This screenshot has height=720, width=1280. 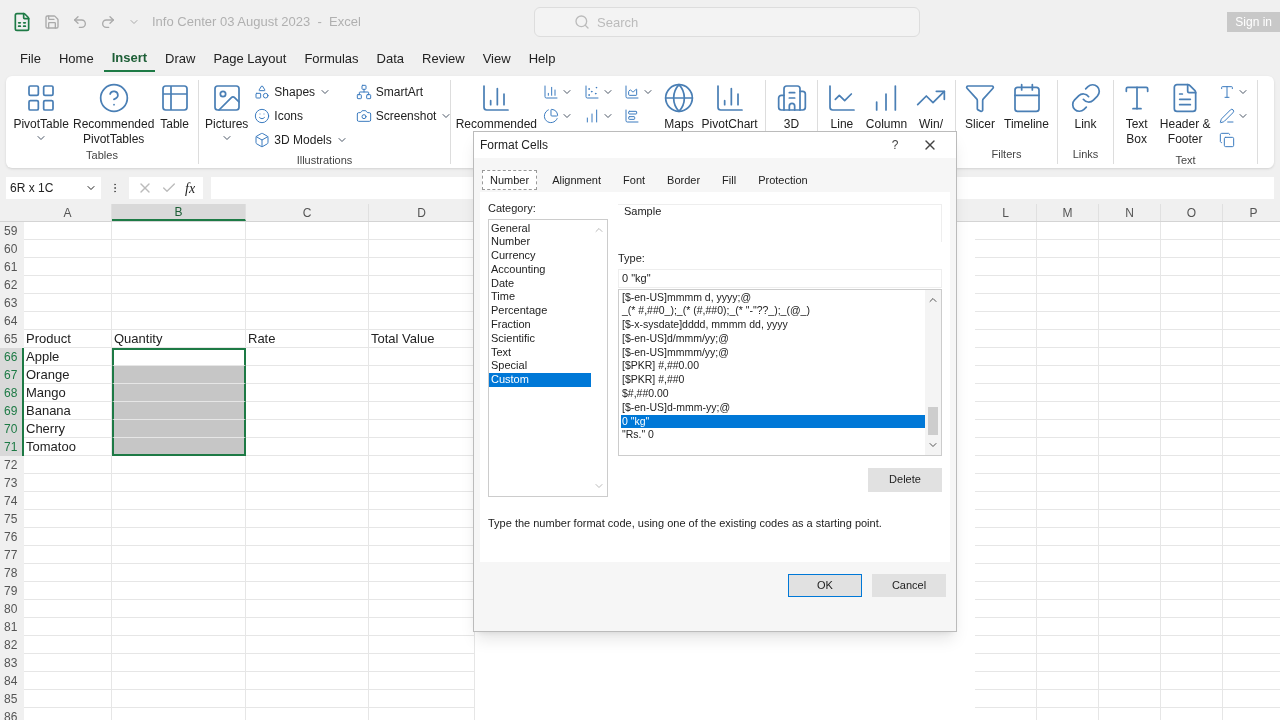 I want to click on cell-text: Banana, so click(x=48, y=410).